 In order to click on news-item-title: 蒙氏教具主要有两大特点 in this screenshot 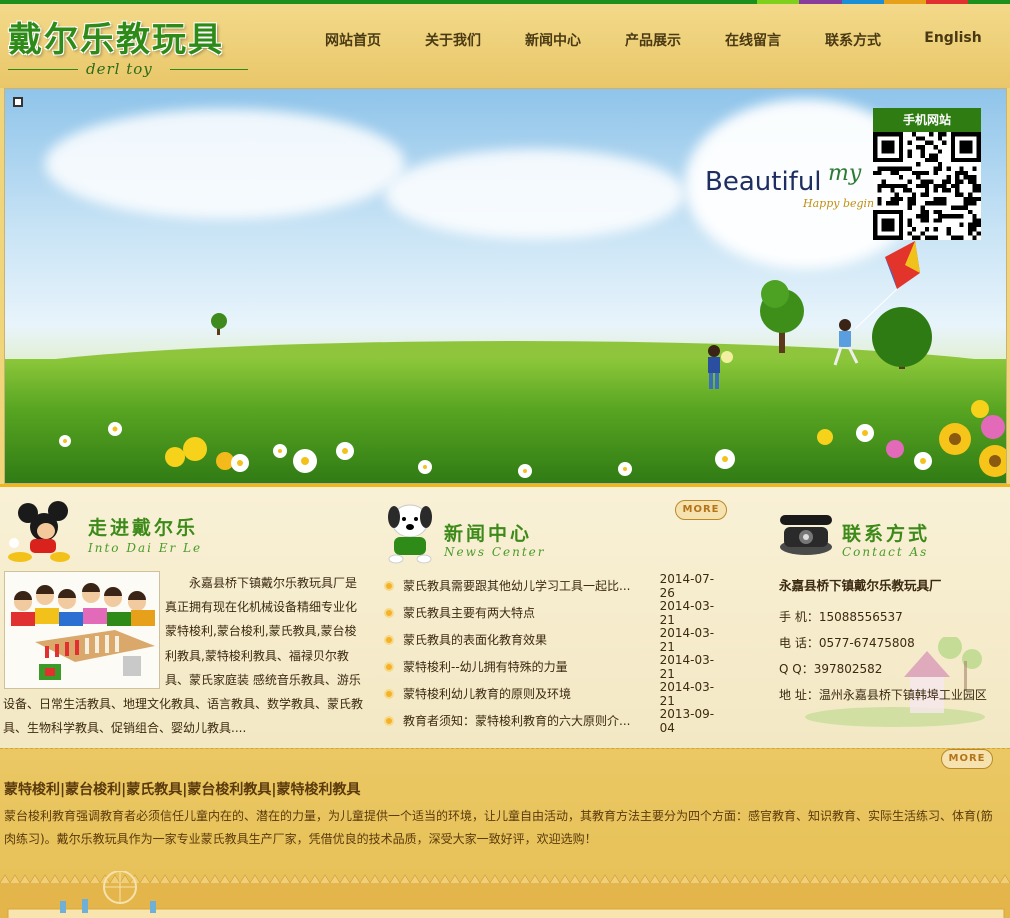, I will do `click(522, 612)`.